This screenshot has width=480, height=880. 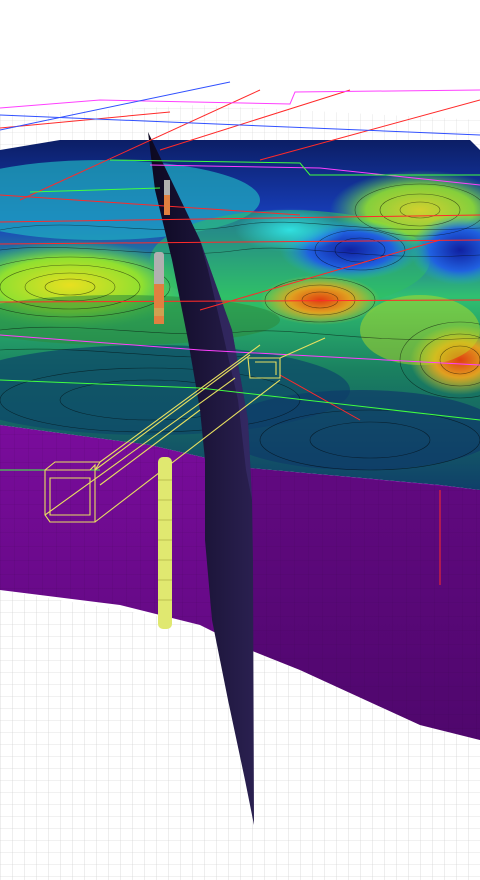 What do you see at coordinates (165, 543) in the screenshot?
I see `borehole-lower` at bounding box center [165, 543].